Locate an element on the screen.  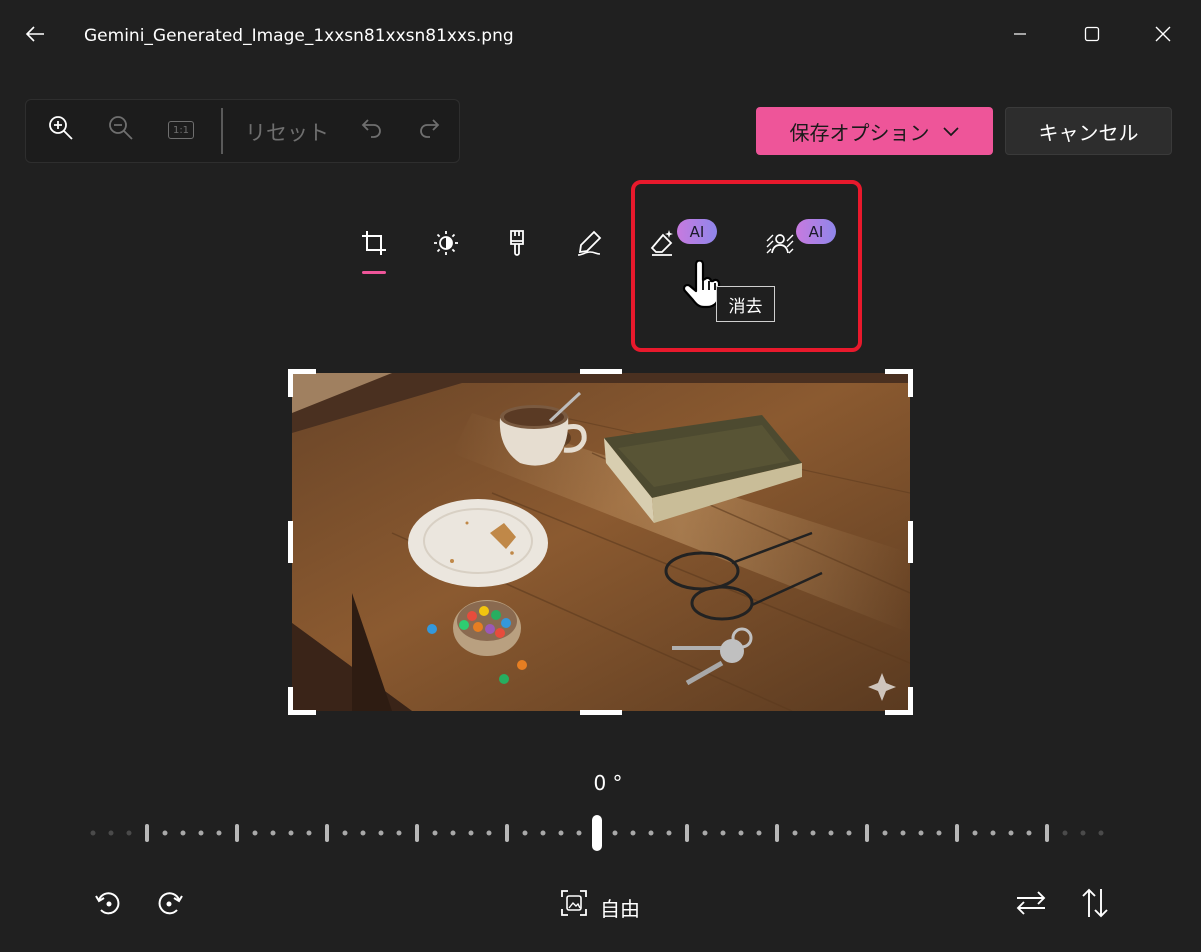
slider-thumb is located at coordinates (597, 833).